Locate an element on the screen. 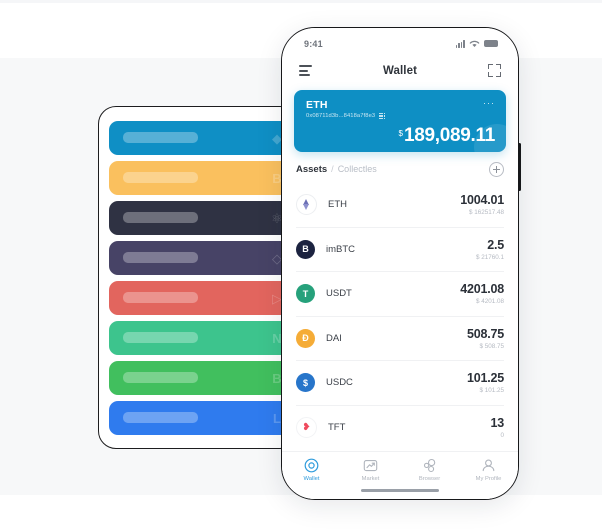 This screenshot has width=602, height=532. wifi-icon is located at coordinates (474, 43).